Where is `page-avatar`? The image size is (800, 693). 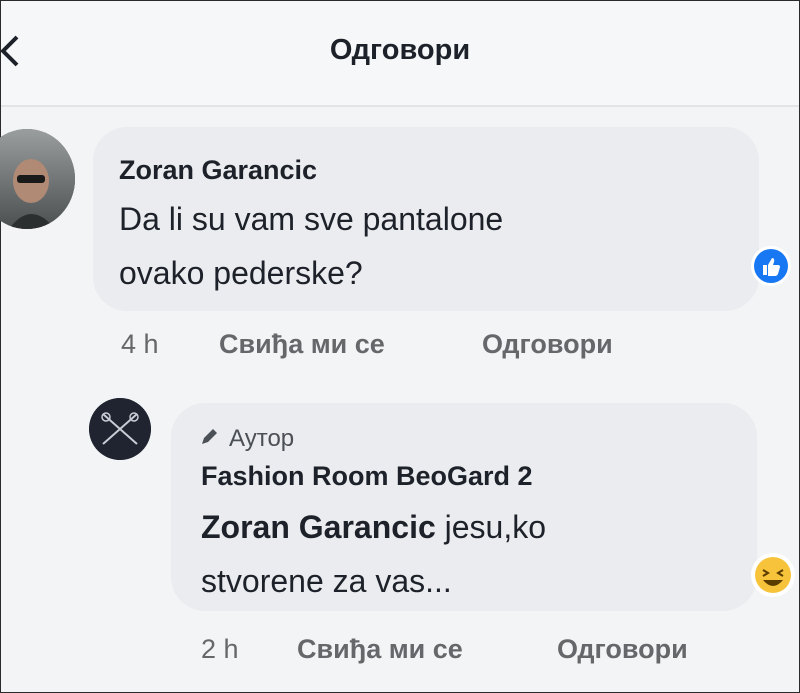
page-avatar is located at coordinates (120, 429).